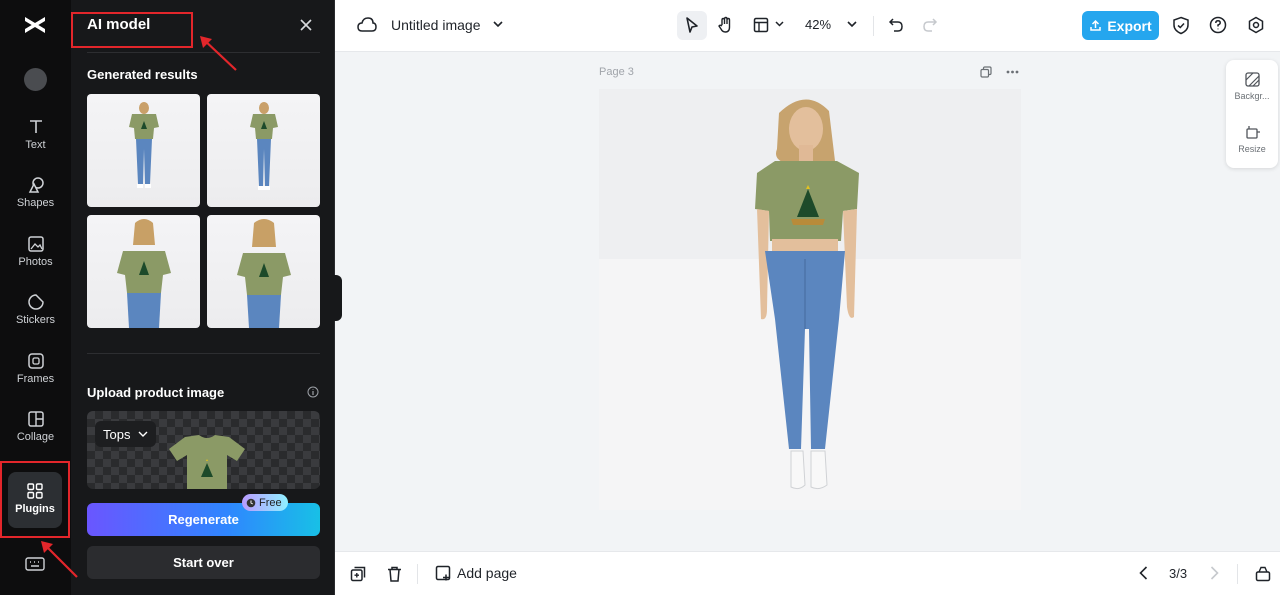 Image resolution: width=1280 pixels, height=595 pixels. What do you see at coordinates (35, 244) in the screenshot?
I see `photos-icon` at bounding box center [35, 244].